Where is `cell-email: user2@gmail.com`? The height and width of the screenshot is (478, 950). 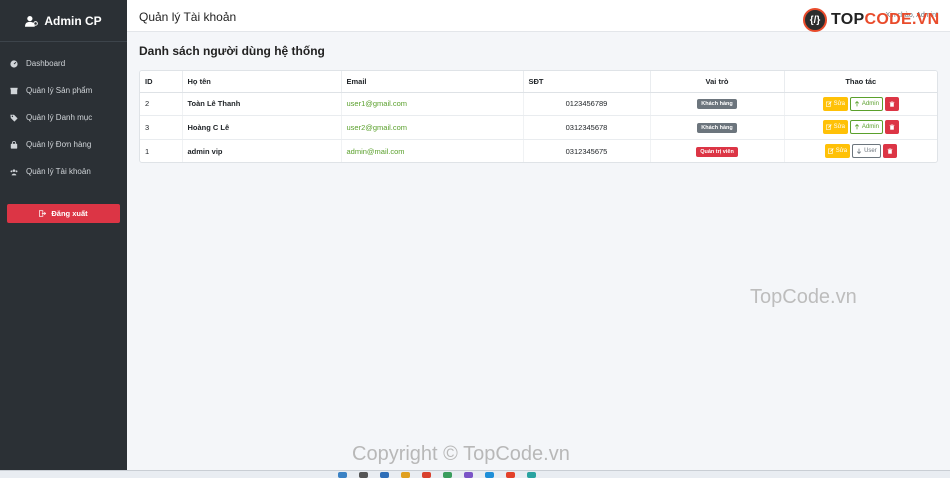
cell-email: user2@gmail.com is located at coordinates (432, 127).